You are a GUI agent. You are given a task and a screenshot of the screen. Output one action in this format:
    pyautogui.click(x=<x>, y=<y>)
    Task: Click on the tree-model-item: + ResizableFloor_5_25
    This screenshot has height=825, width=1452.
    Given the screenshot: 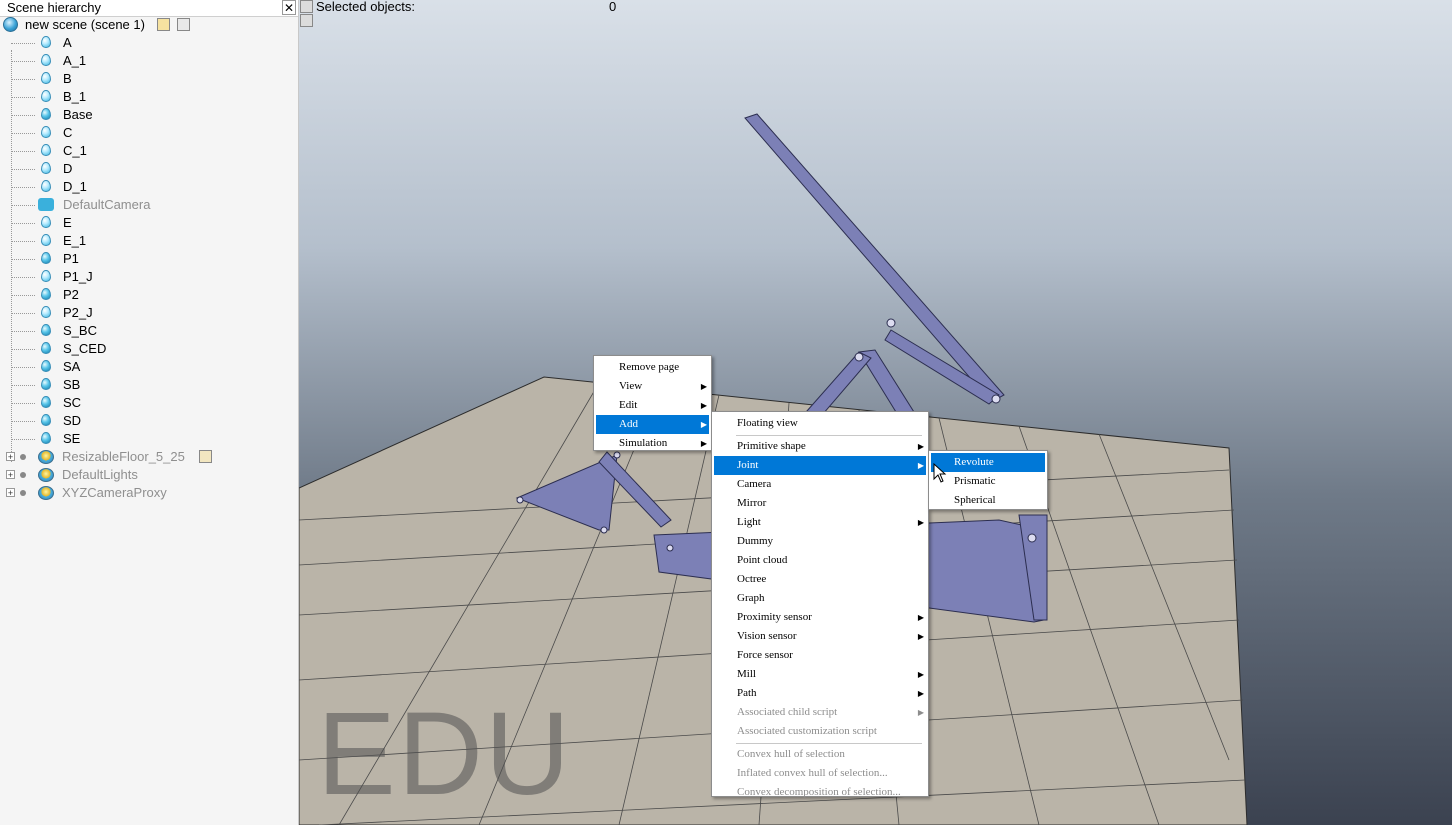 What is the action you would take?
    pyautogui.click(x=149, y=457)
    